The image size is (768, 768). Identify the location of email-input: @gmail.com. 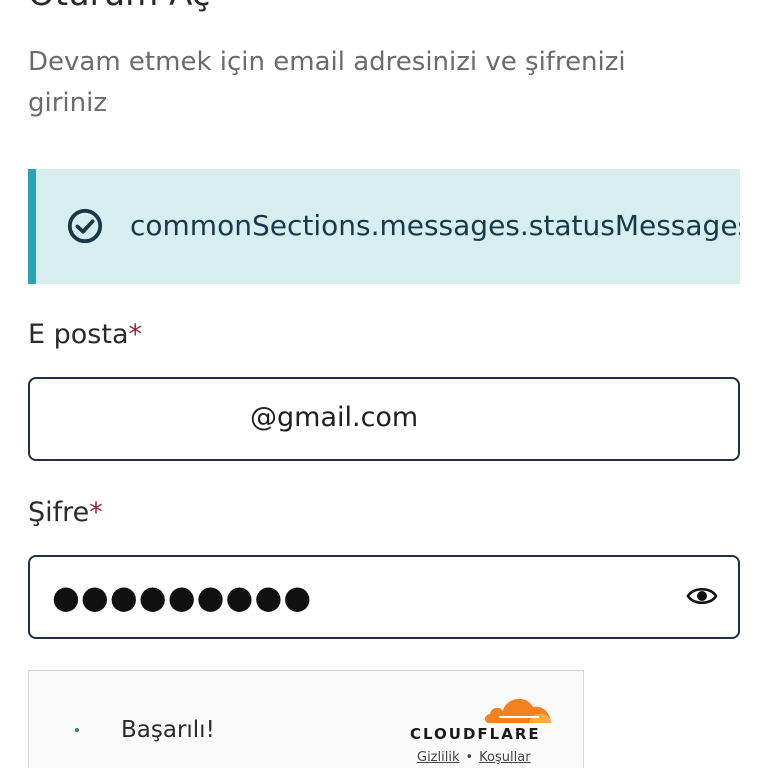
(384, 419).